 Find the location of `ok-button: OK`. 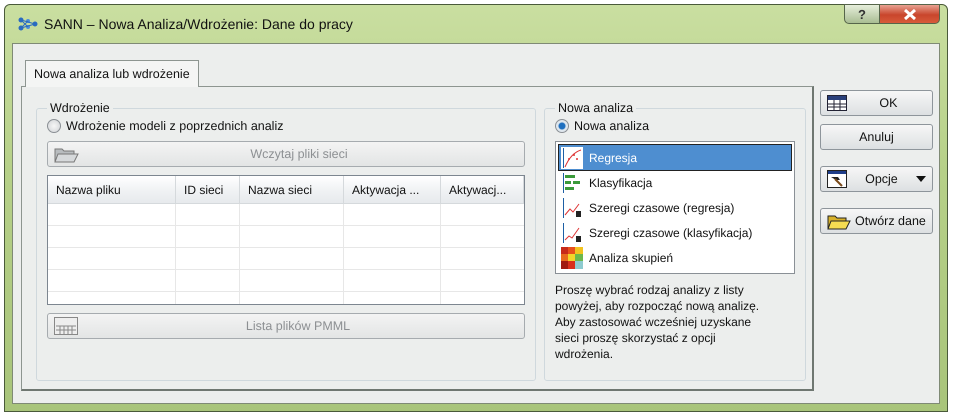

ok-button: OK is located at coordinates (876, 103).